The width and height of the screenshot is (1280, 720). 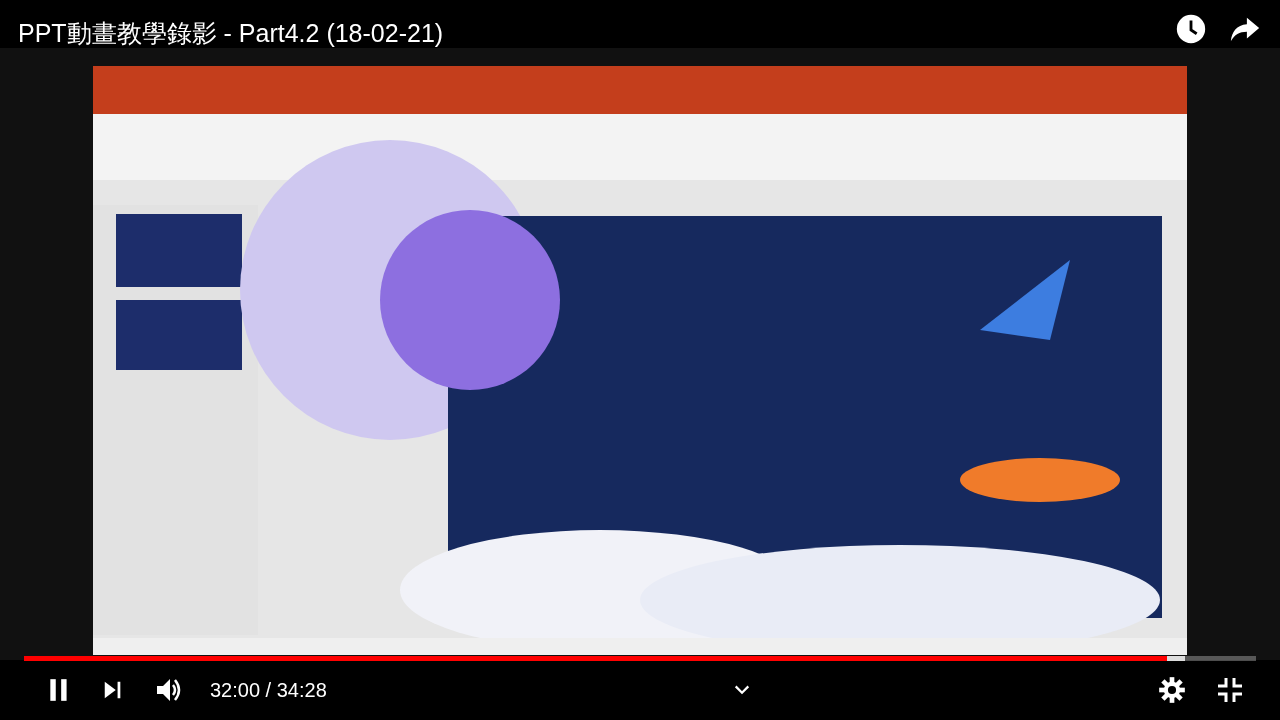 What do you see at coordinates (231, 33) in the screenshot?
I see `video-title: PPT動畫教學錄影 - Part4.2 (18-02-21)` at bounding box center [231, 33].